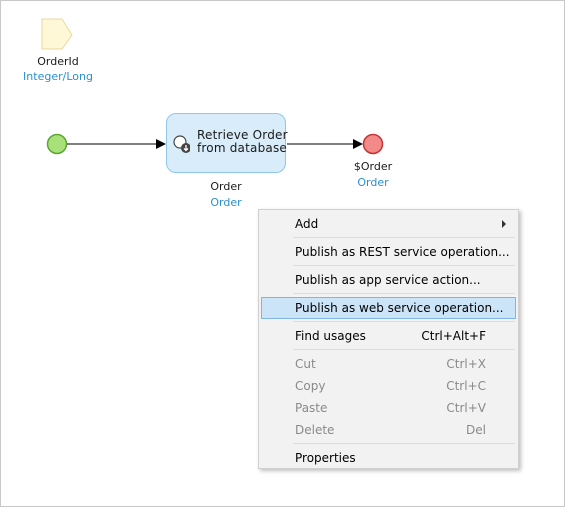 The image size is (565, 507). I want to click on menu-item-find-usages-label: Find usages, so click(330, 336).